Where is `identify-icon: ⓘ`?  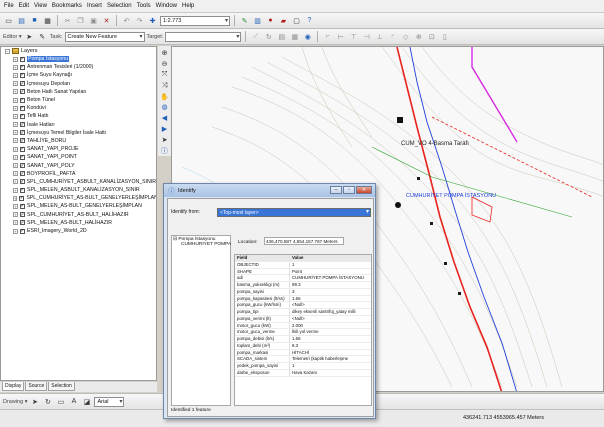 identify-icon: ⓘ is located at coordinates (165, 151).